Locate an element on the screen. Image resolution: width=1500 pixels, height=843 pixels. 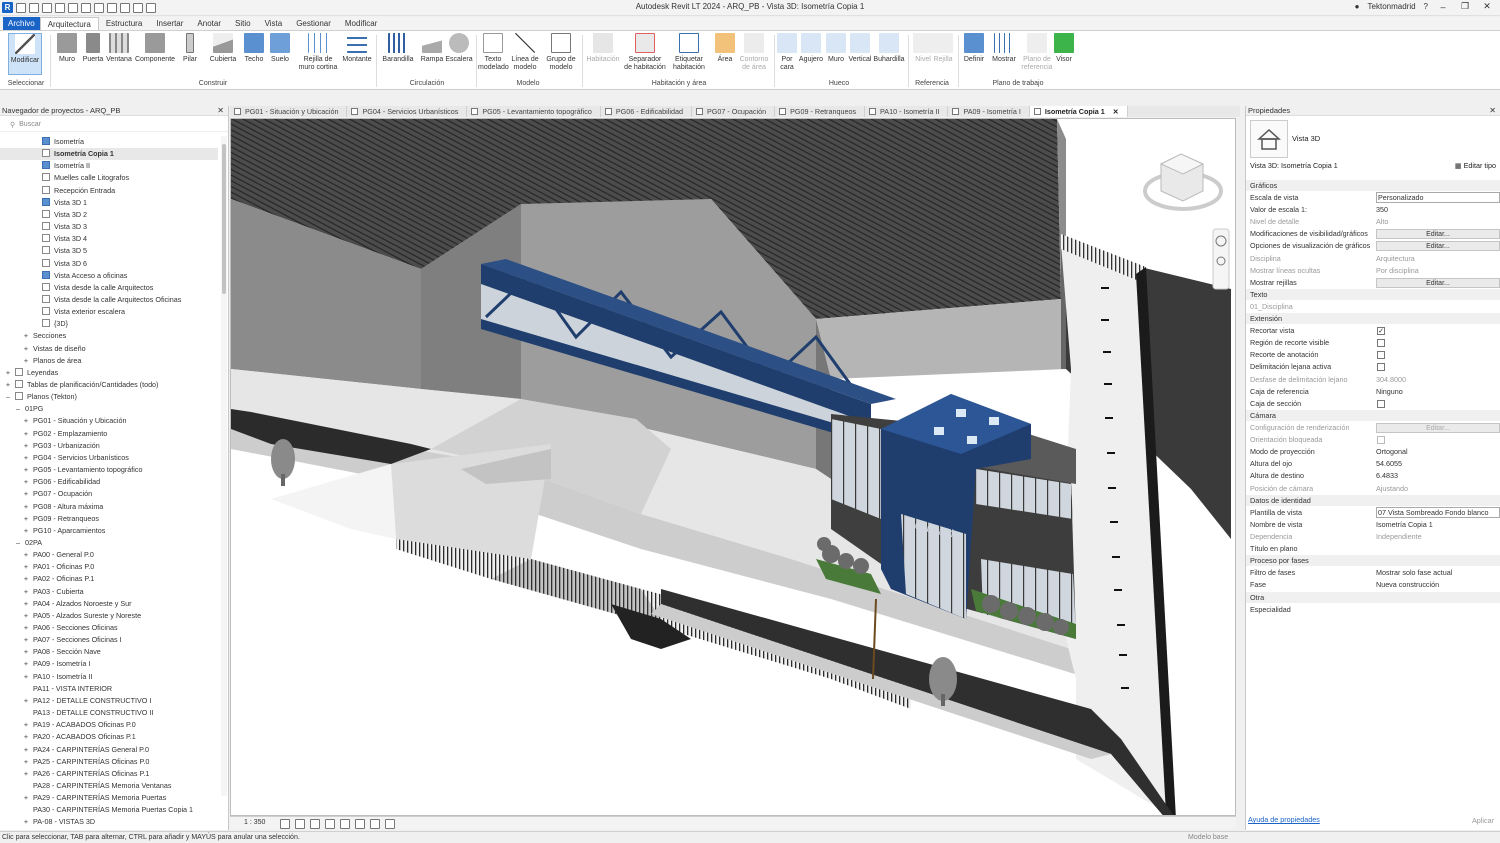
room-button: Habitación is located at coordinates (603, 48).